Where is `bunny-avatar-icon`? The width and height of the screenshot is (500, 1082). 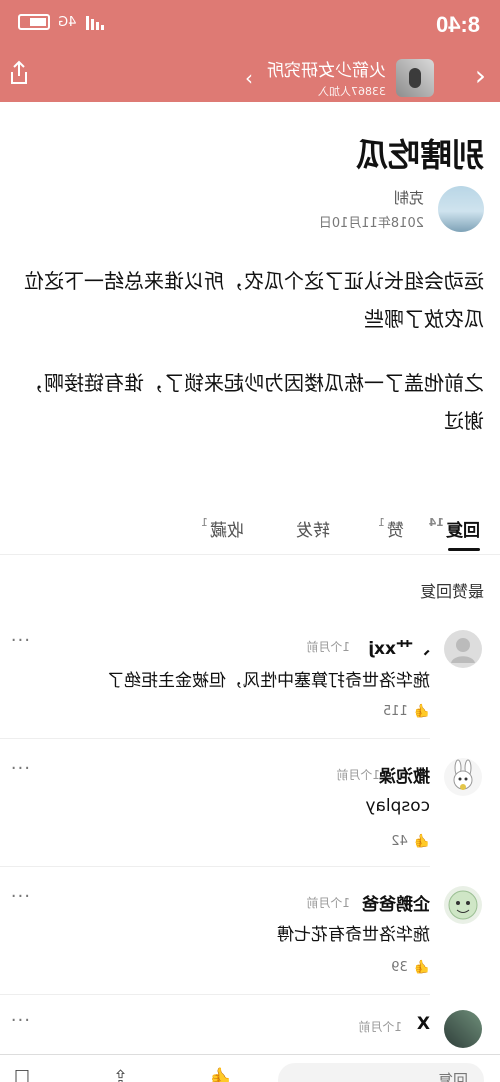
bunny-avatar-icon is located at coordinates (463, 774).